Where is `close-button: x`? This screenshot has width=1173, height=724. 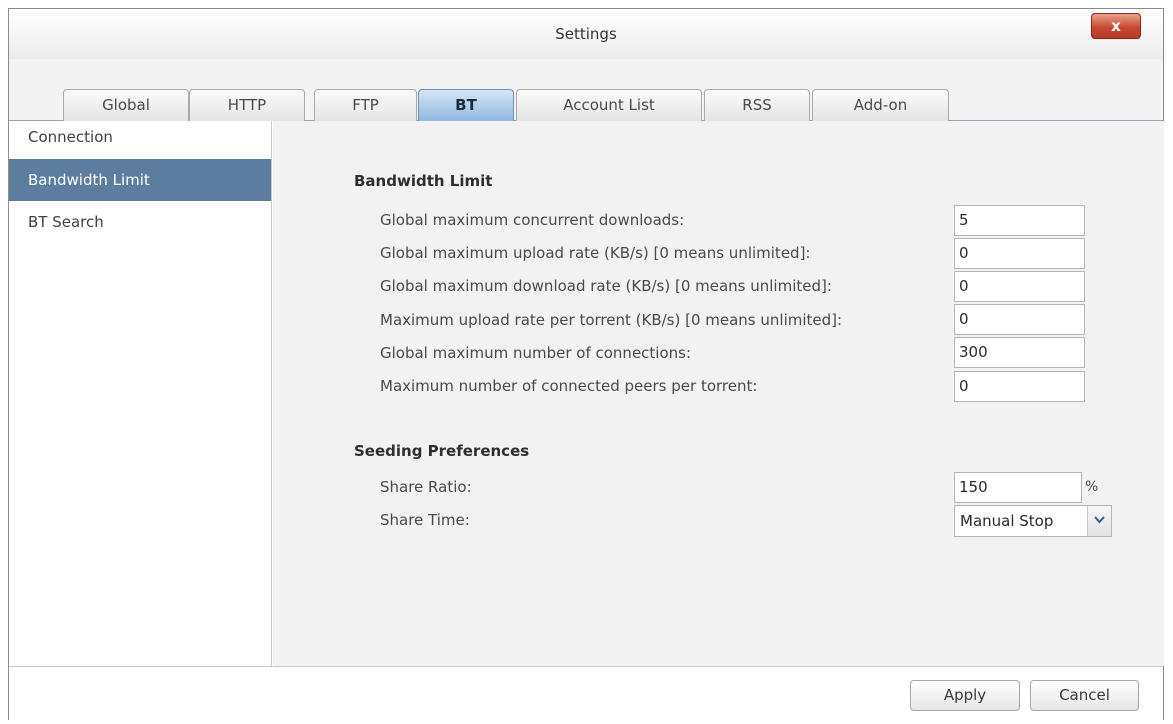 close-button: x is located at coordinates (1116, 26).